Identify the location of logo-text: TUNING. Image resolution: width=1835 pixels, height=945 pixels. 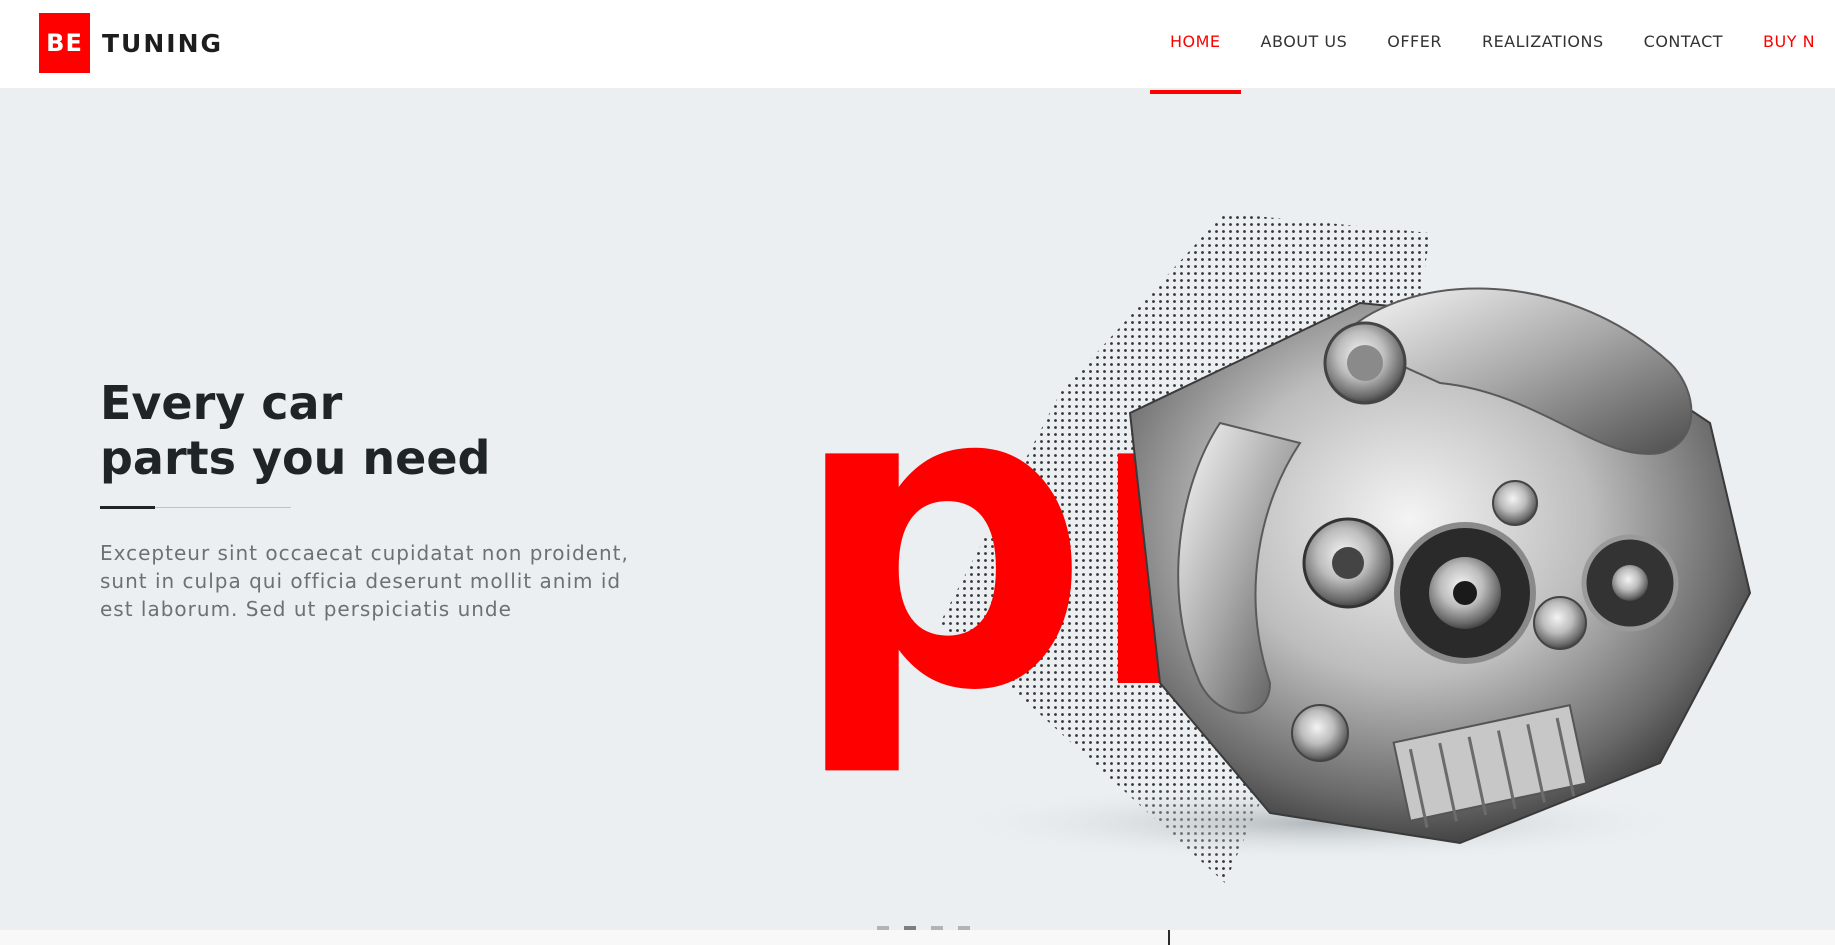
(163, 43).